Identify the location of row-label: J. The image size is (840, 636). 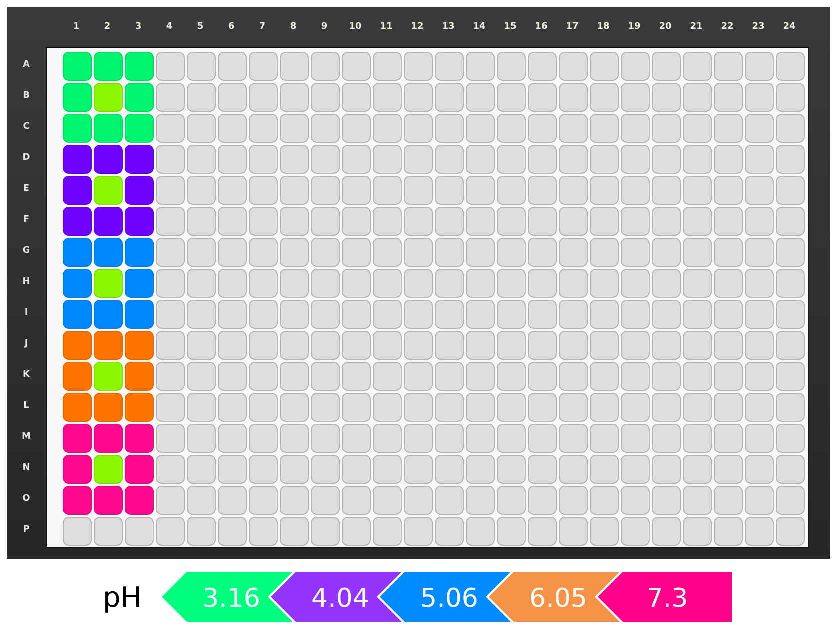
(26, 344).